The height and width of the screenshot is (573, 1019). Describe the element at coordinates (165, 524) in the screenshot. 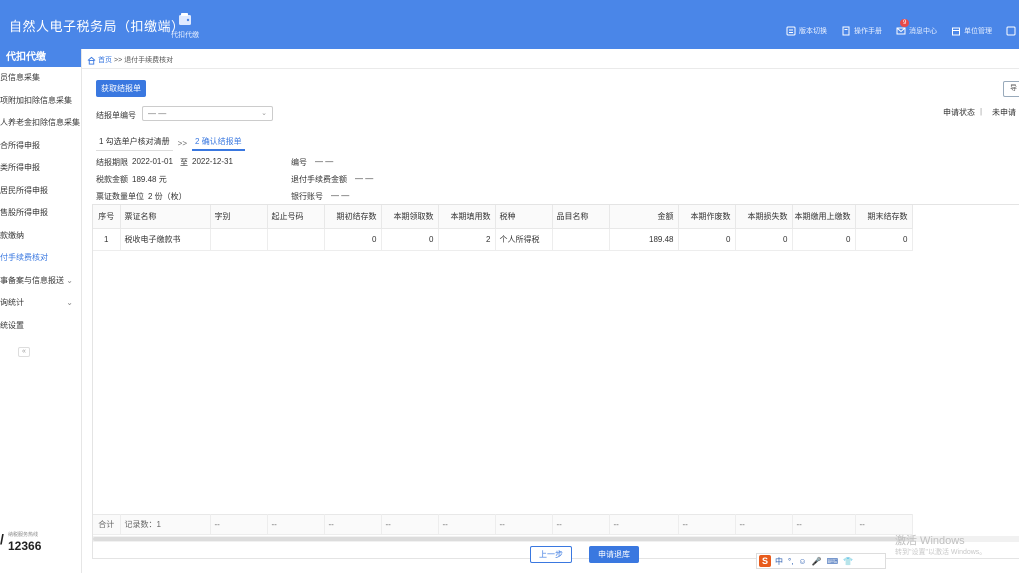

I see `footer-record-count: 记录数：1` at that location.